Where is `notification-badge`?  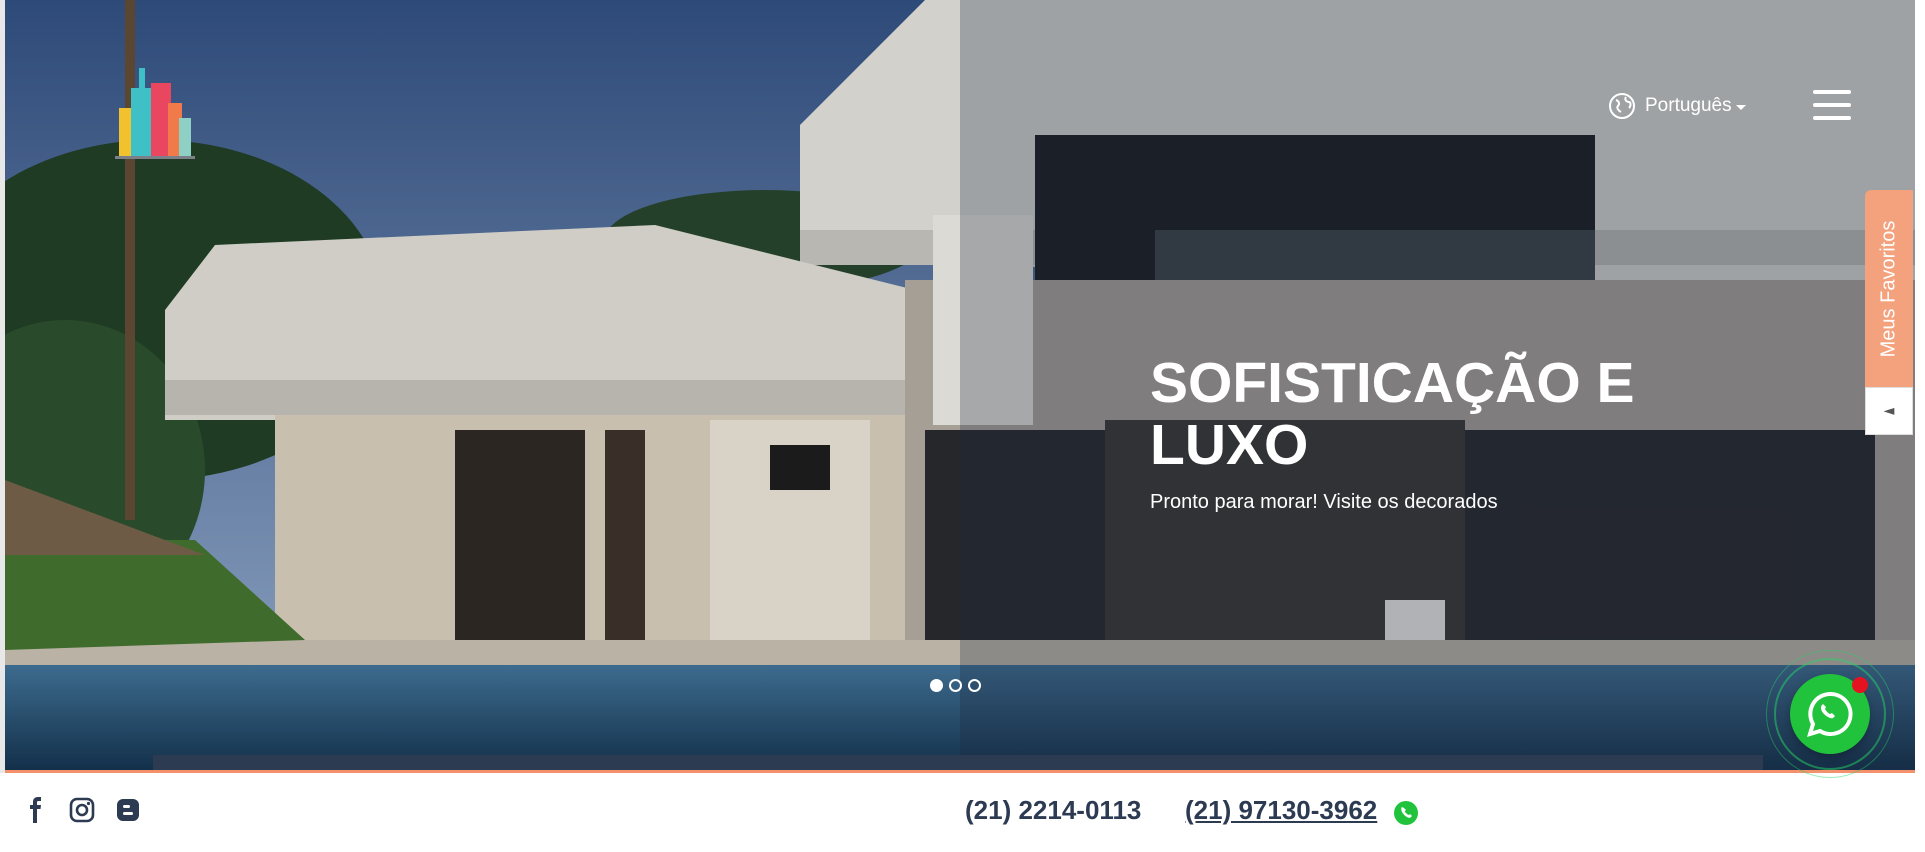 notification-badge is located at coordinates (1860, 685).